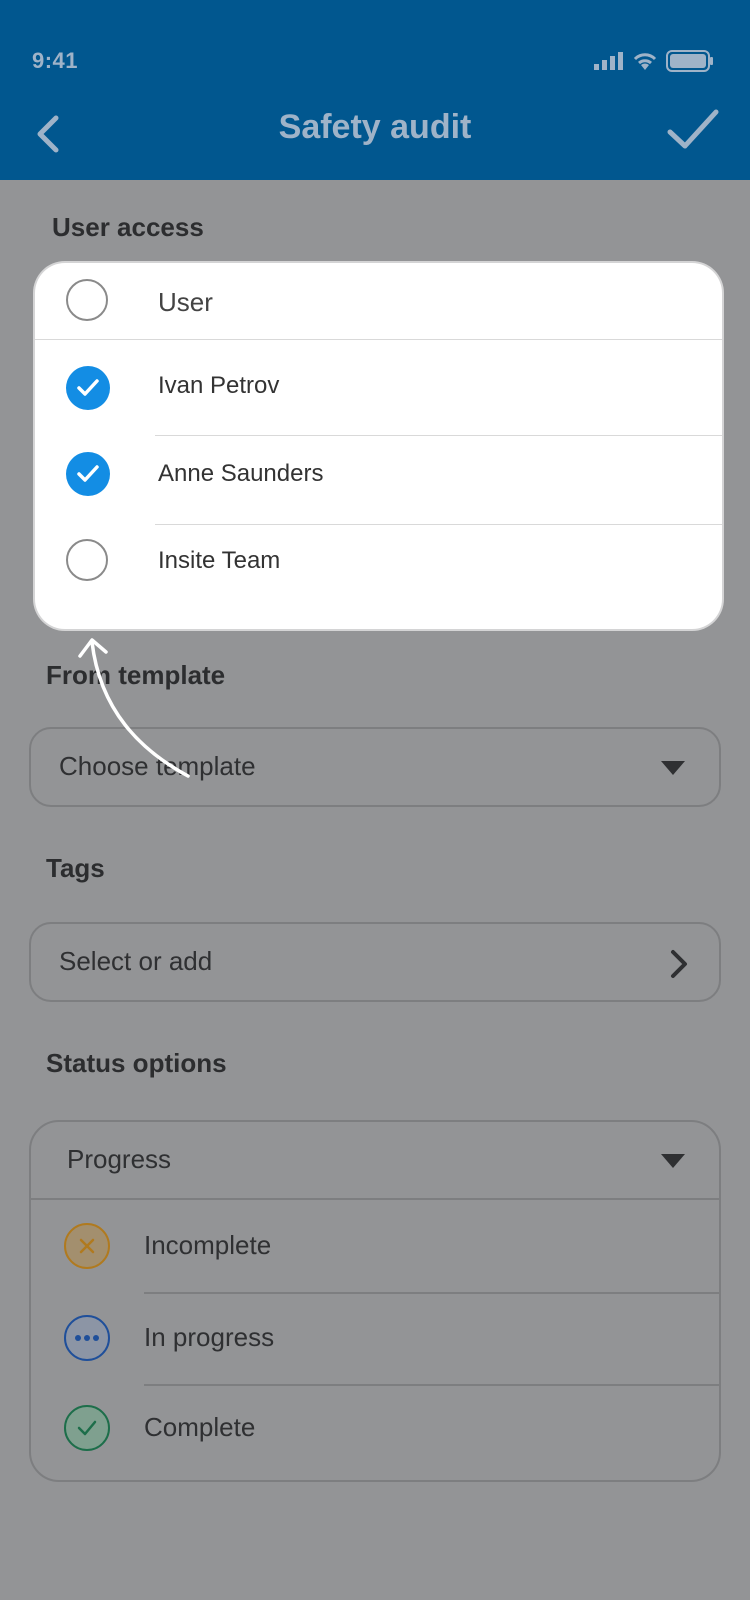 The image size is (750, 1600). I want to click on check-icon, so click(87, 1428).